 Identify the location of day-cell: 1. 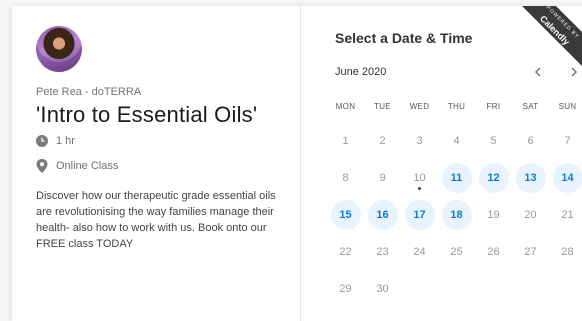
(345, 140).